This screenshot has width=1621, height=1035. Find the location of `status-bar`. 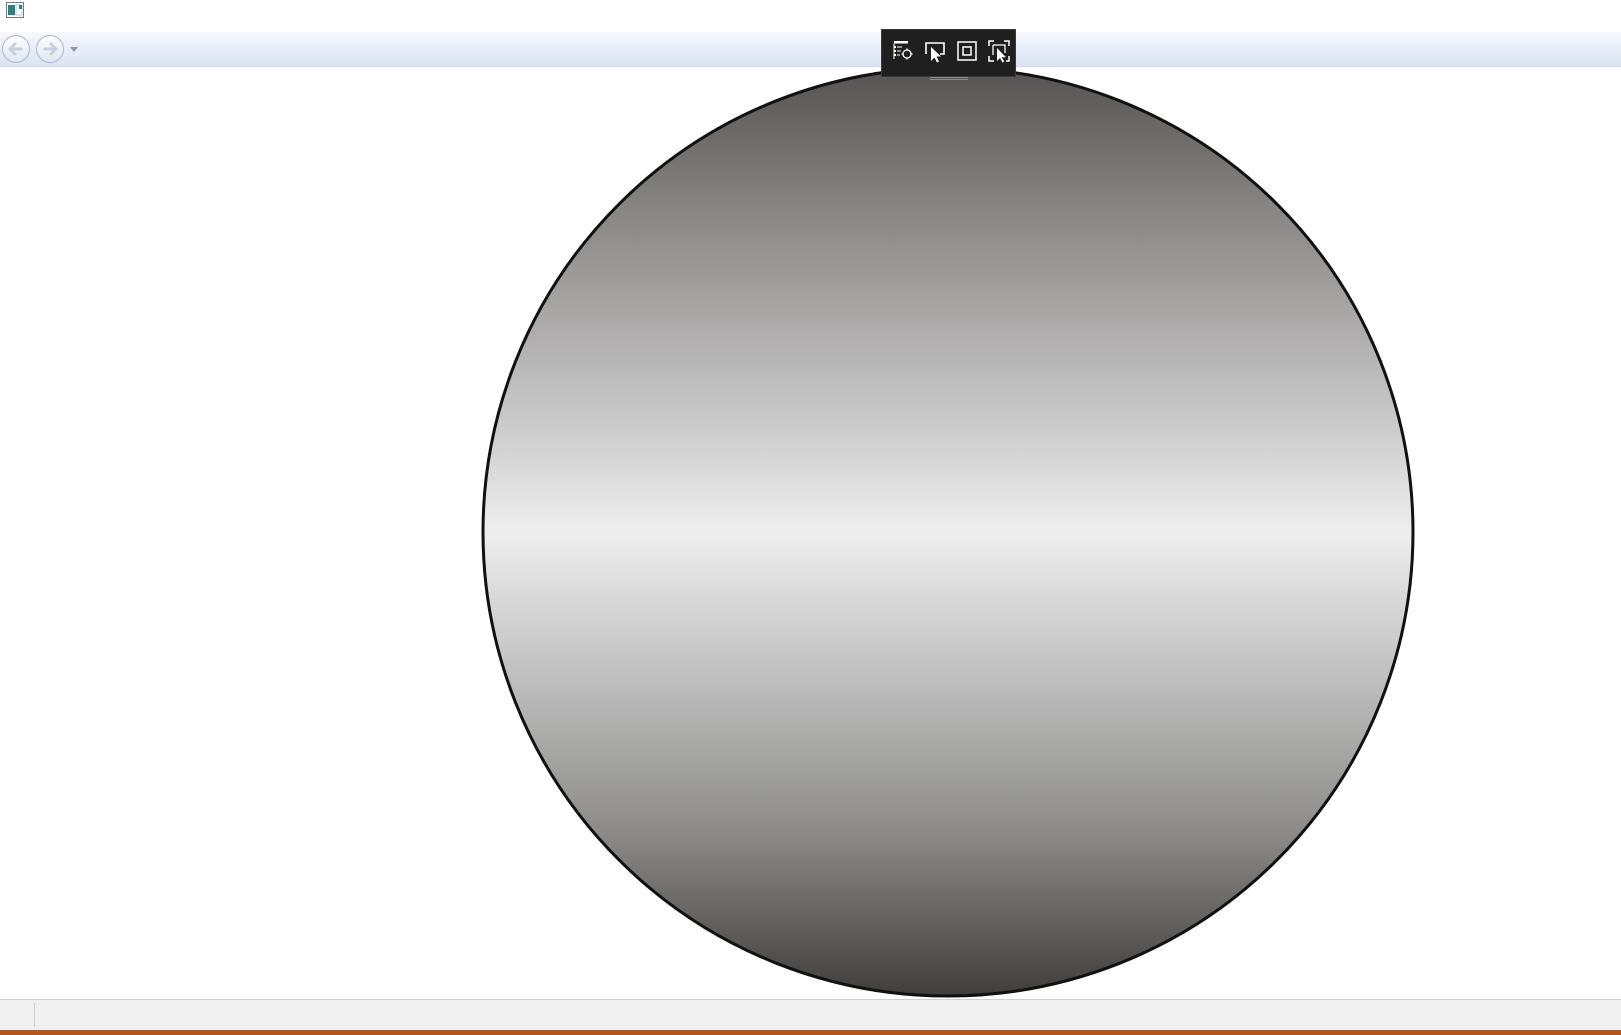

status-bar is located at coordinates (810, 1014).